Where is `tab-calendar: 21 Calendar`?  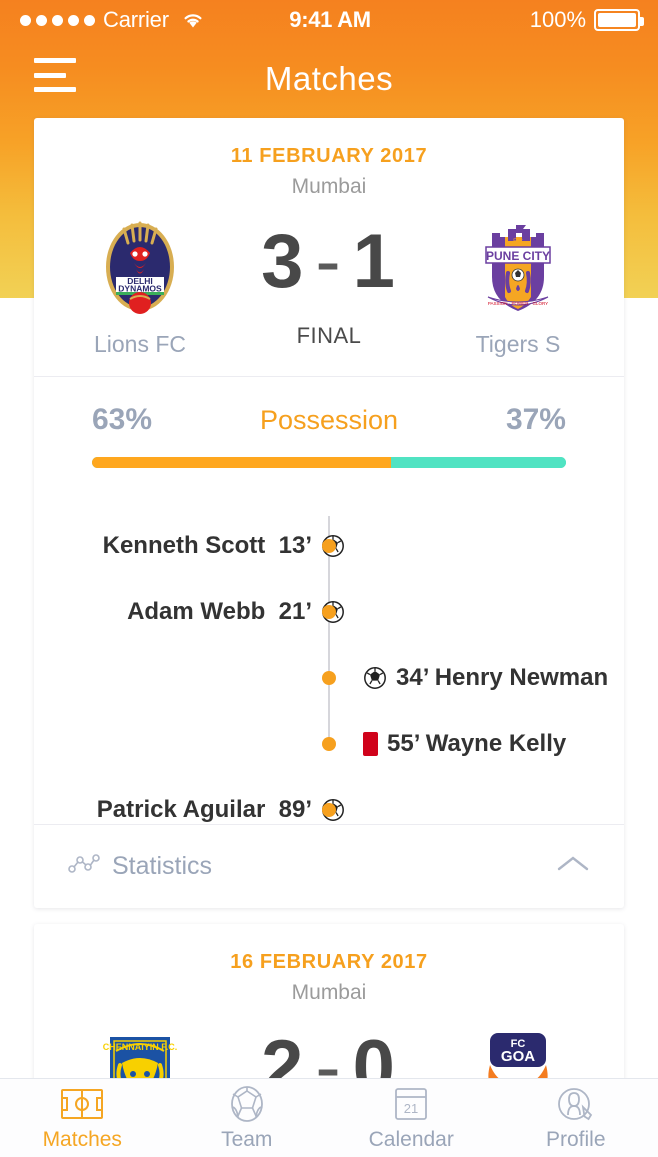 tab-calendar: 21 Calendar is located at coordinates (411, 1118).